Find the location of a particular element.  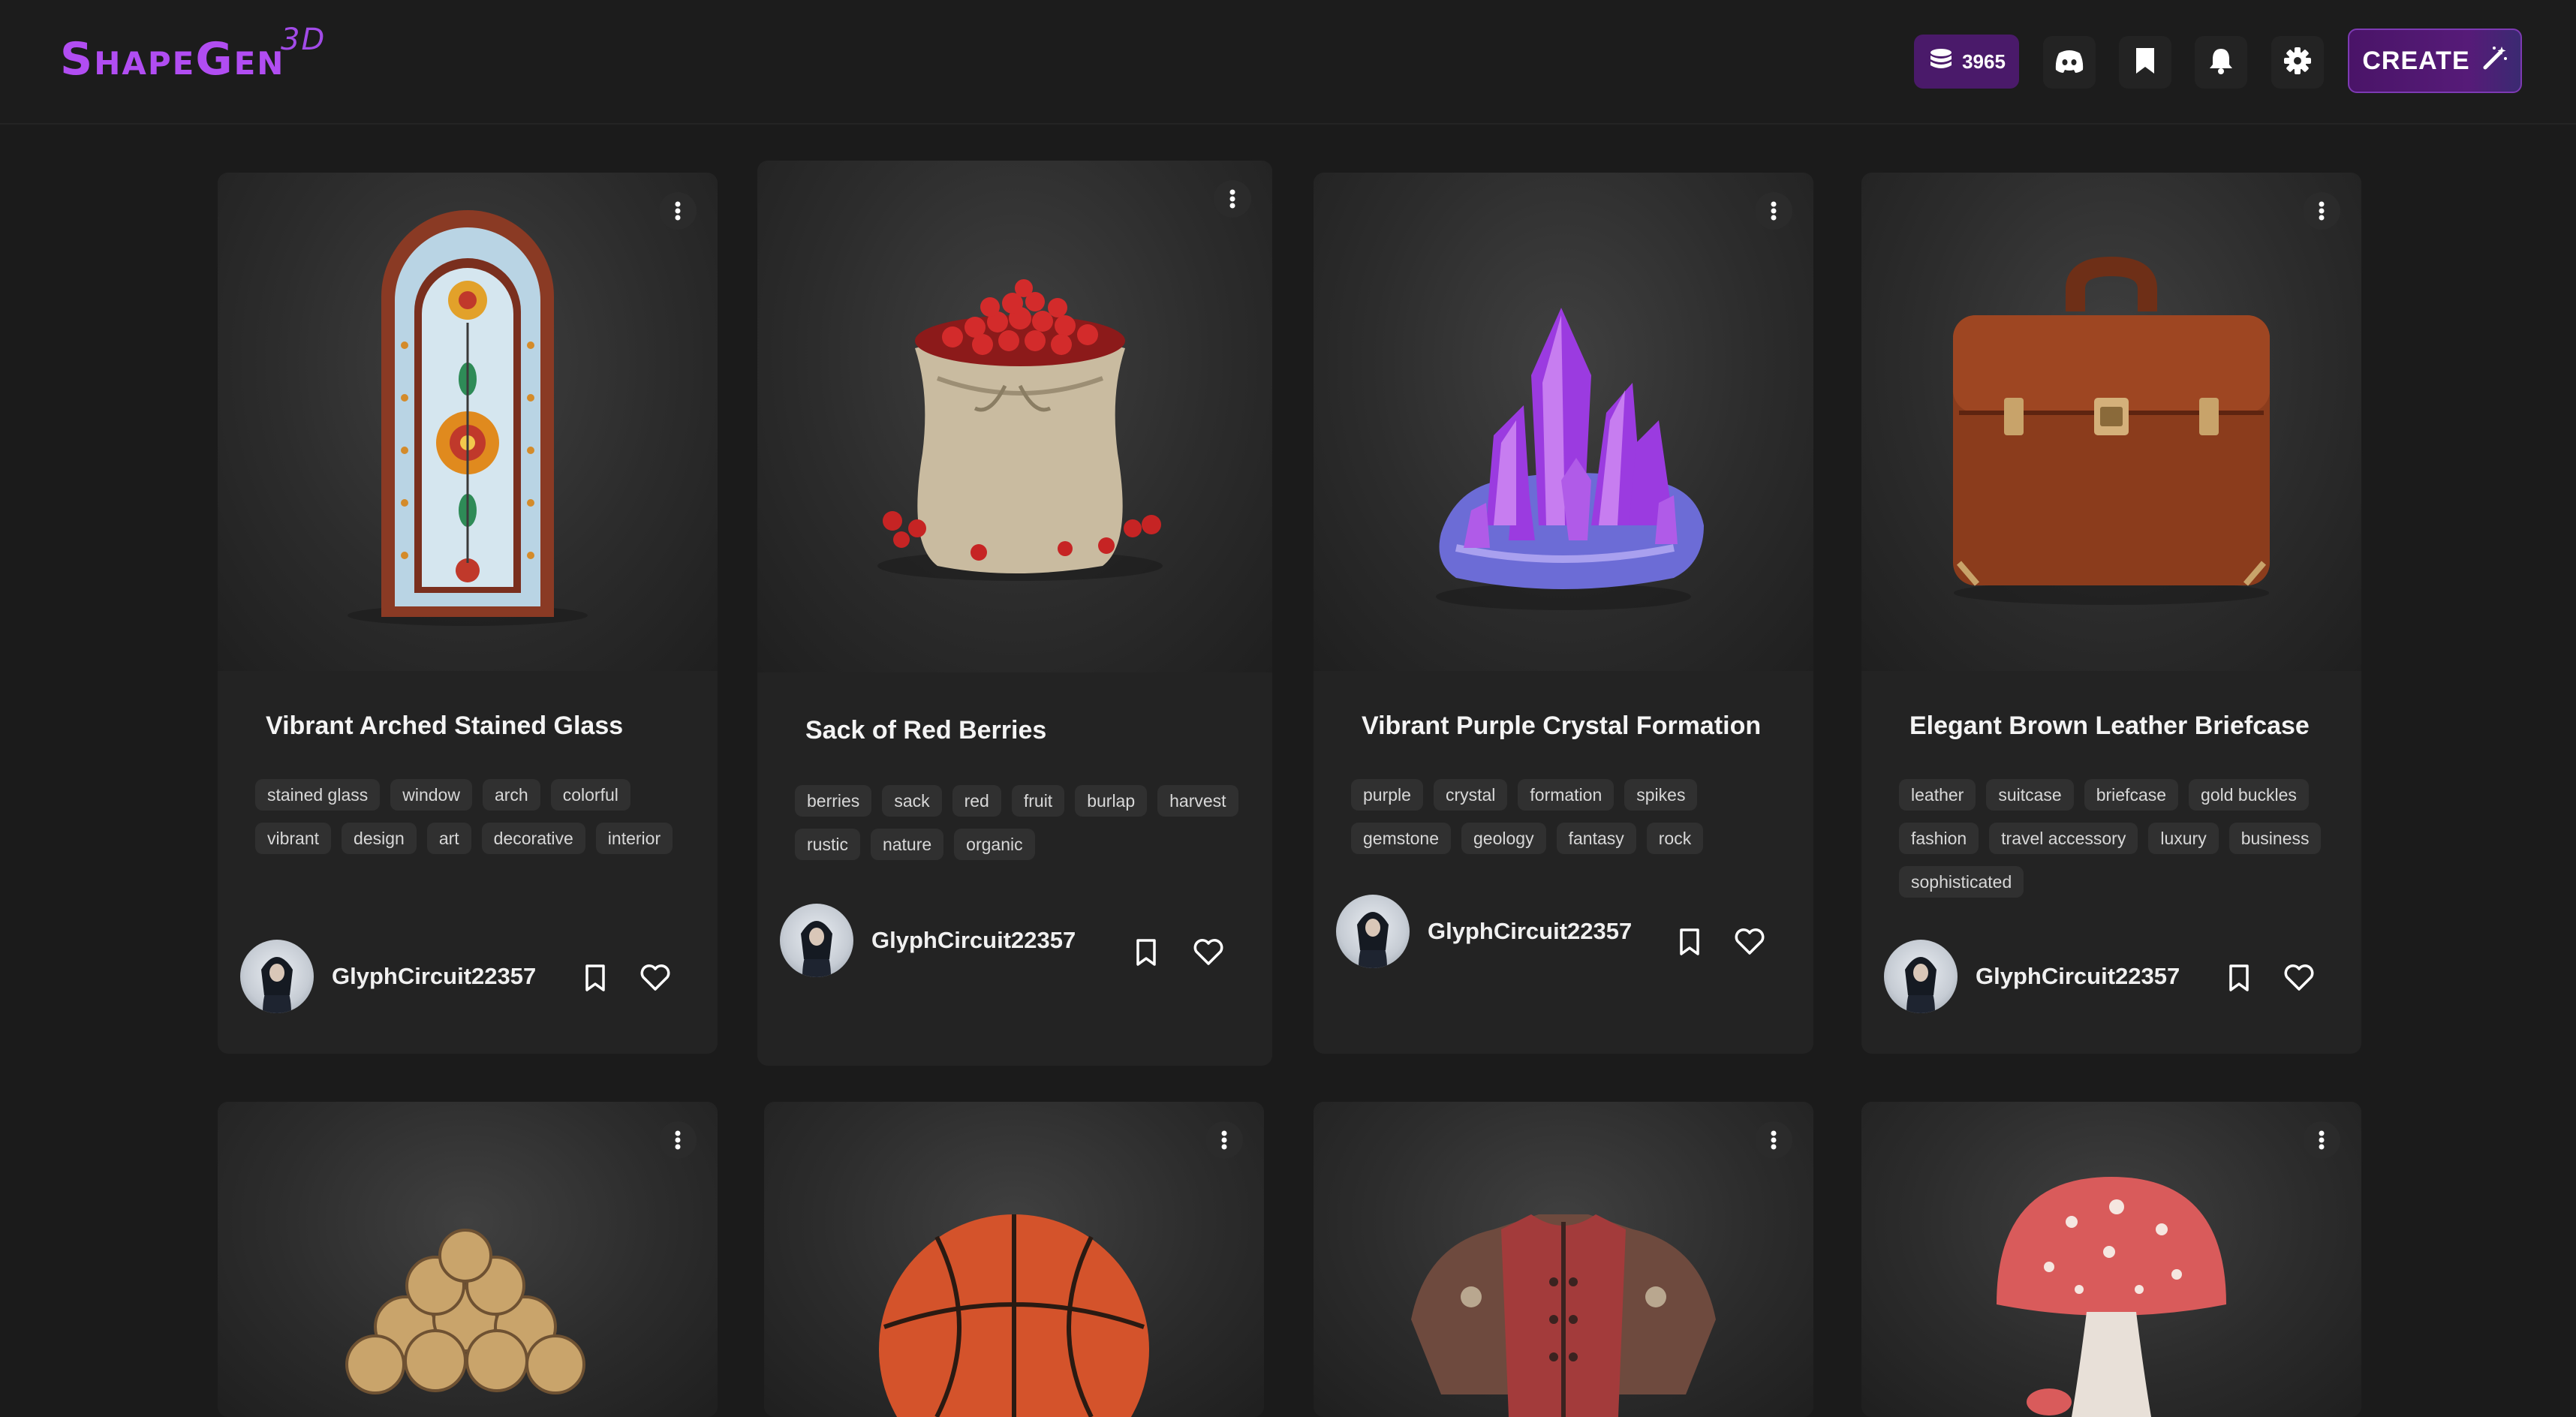

tag: purple is located at coordinates (1387, 795).